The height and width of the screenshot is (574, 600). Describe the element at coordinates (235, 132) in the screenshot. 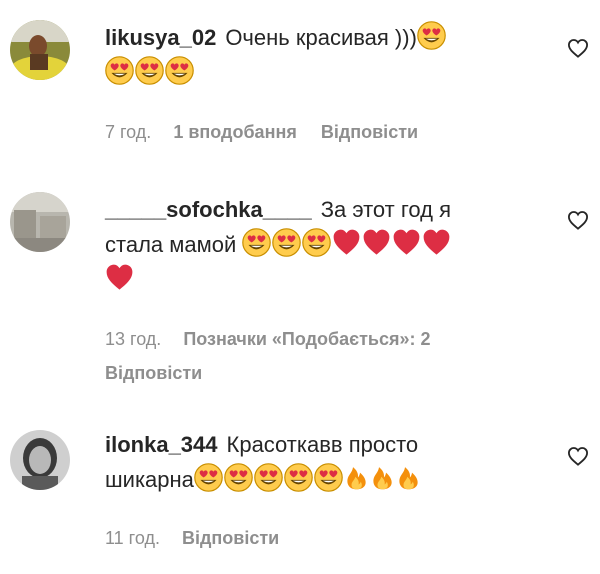

I see `likes-count-button: 1 вподобання` at that location.